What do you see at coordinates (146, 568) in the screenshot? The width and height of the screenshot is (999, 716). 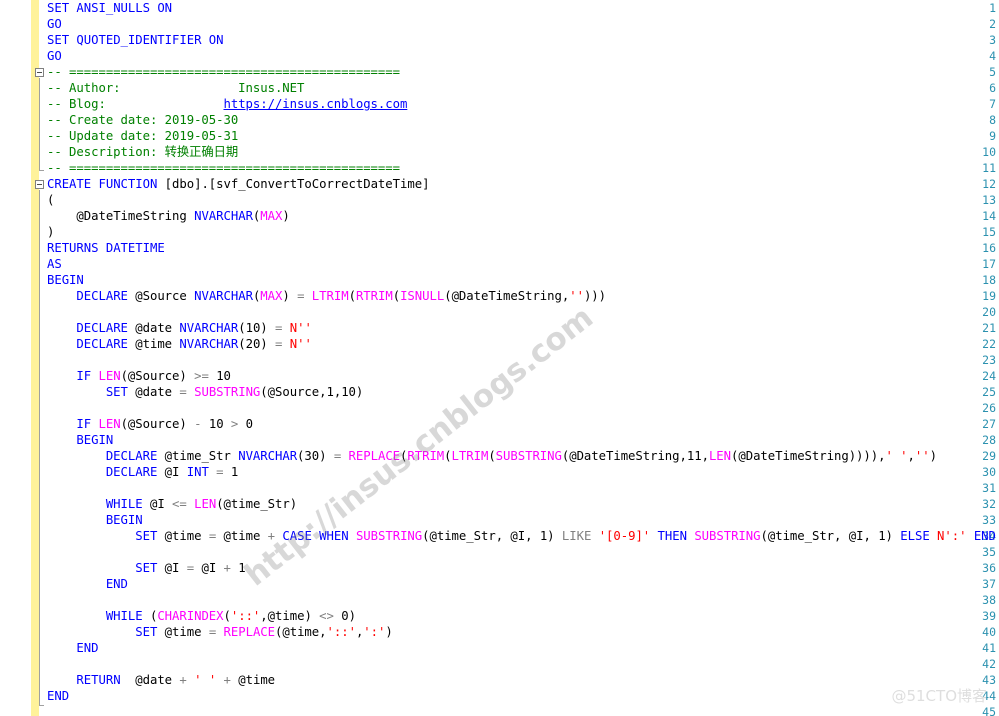 I see `code-line: SET @I = @I + 1` at bounding box center [146, 568].